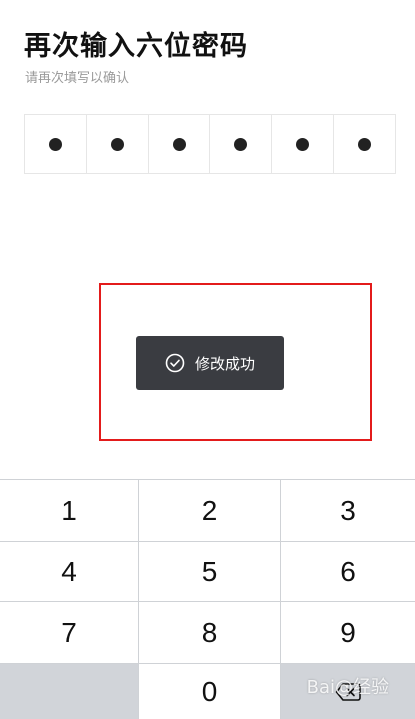 This screenshot has width=415, height=719. What do you see at coordinates (210, 633) in the screenshot?
I see `key-8: 8` at bounding box center [210, 633].